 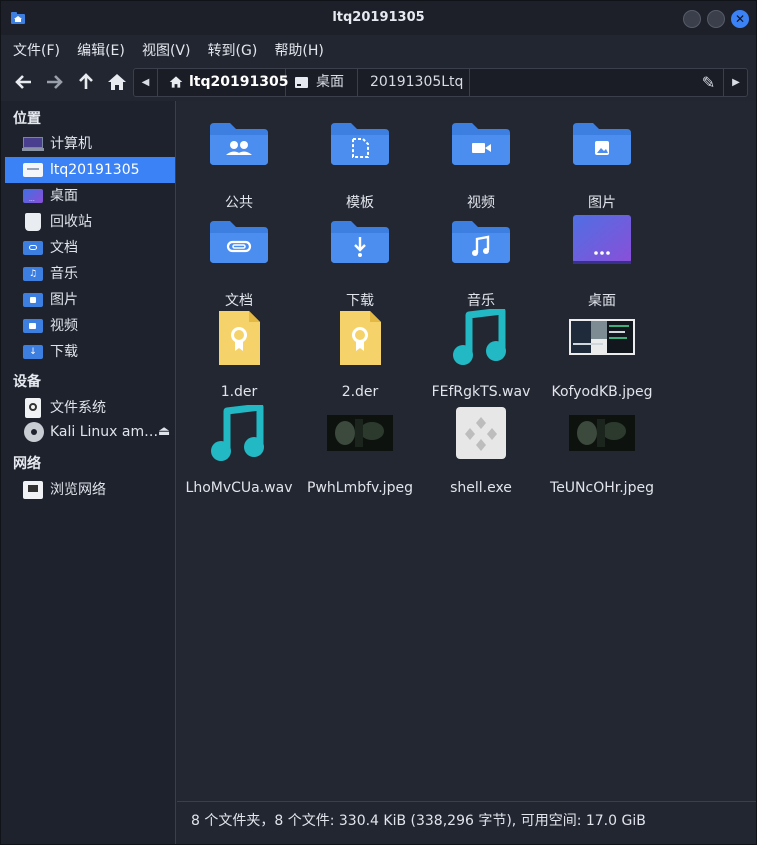 What do you see at coordinates (736, 82) in the screenshot?
I see `path-scroll-right-button: ▶` at bounding box center [736, 82].